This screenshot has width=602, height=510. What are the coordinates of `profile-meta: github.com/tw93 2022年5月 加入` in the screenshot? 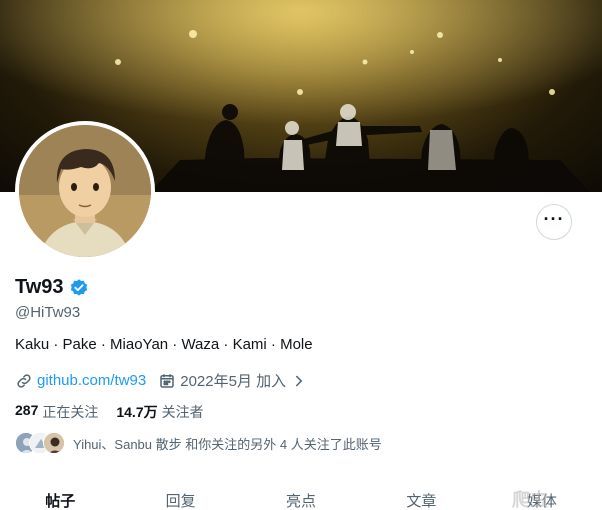 It's located at (167, 380).